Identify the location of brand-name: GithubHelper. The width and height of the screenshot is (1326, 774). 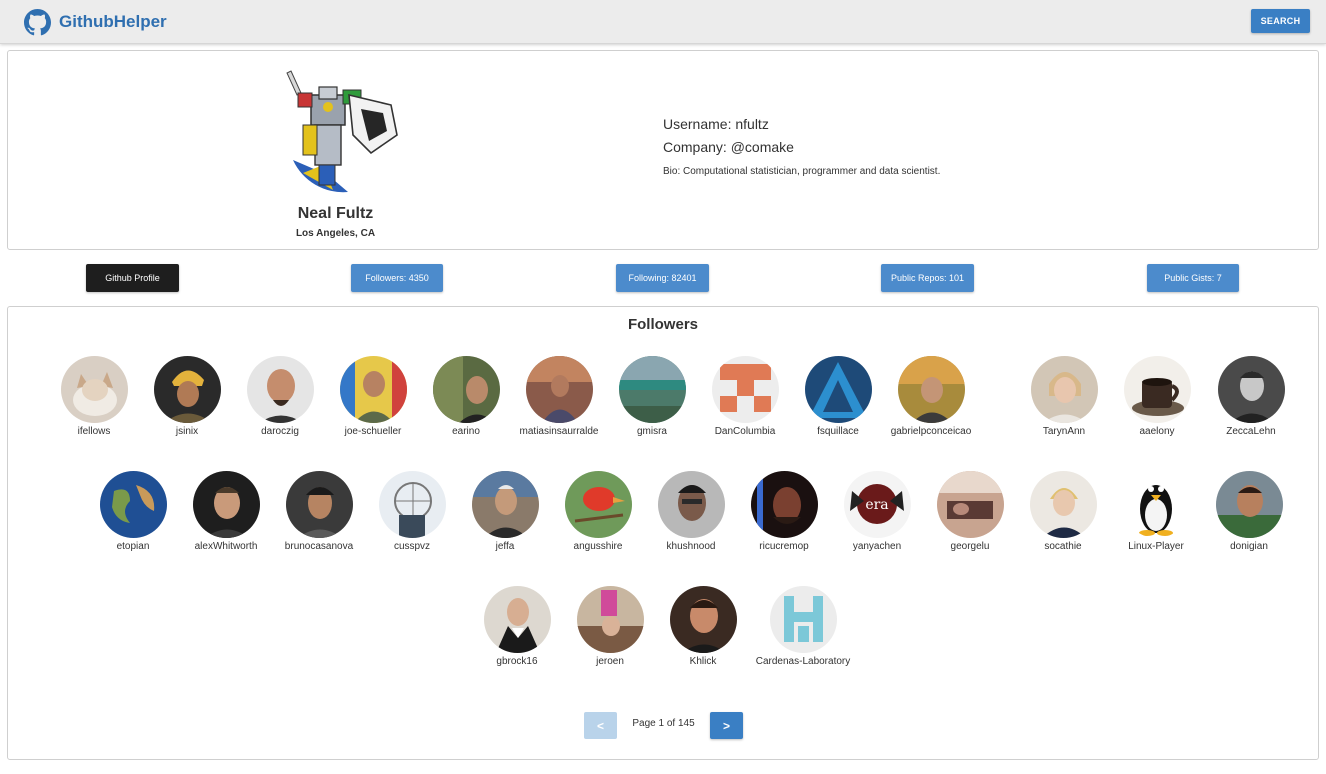
(113, 21).